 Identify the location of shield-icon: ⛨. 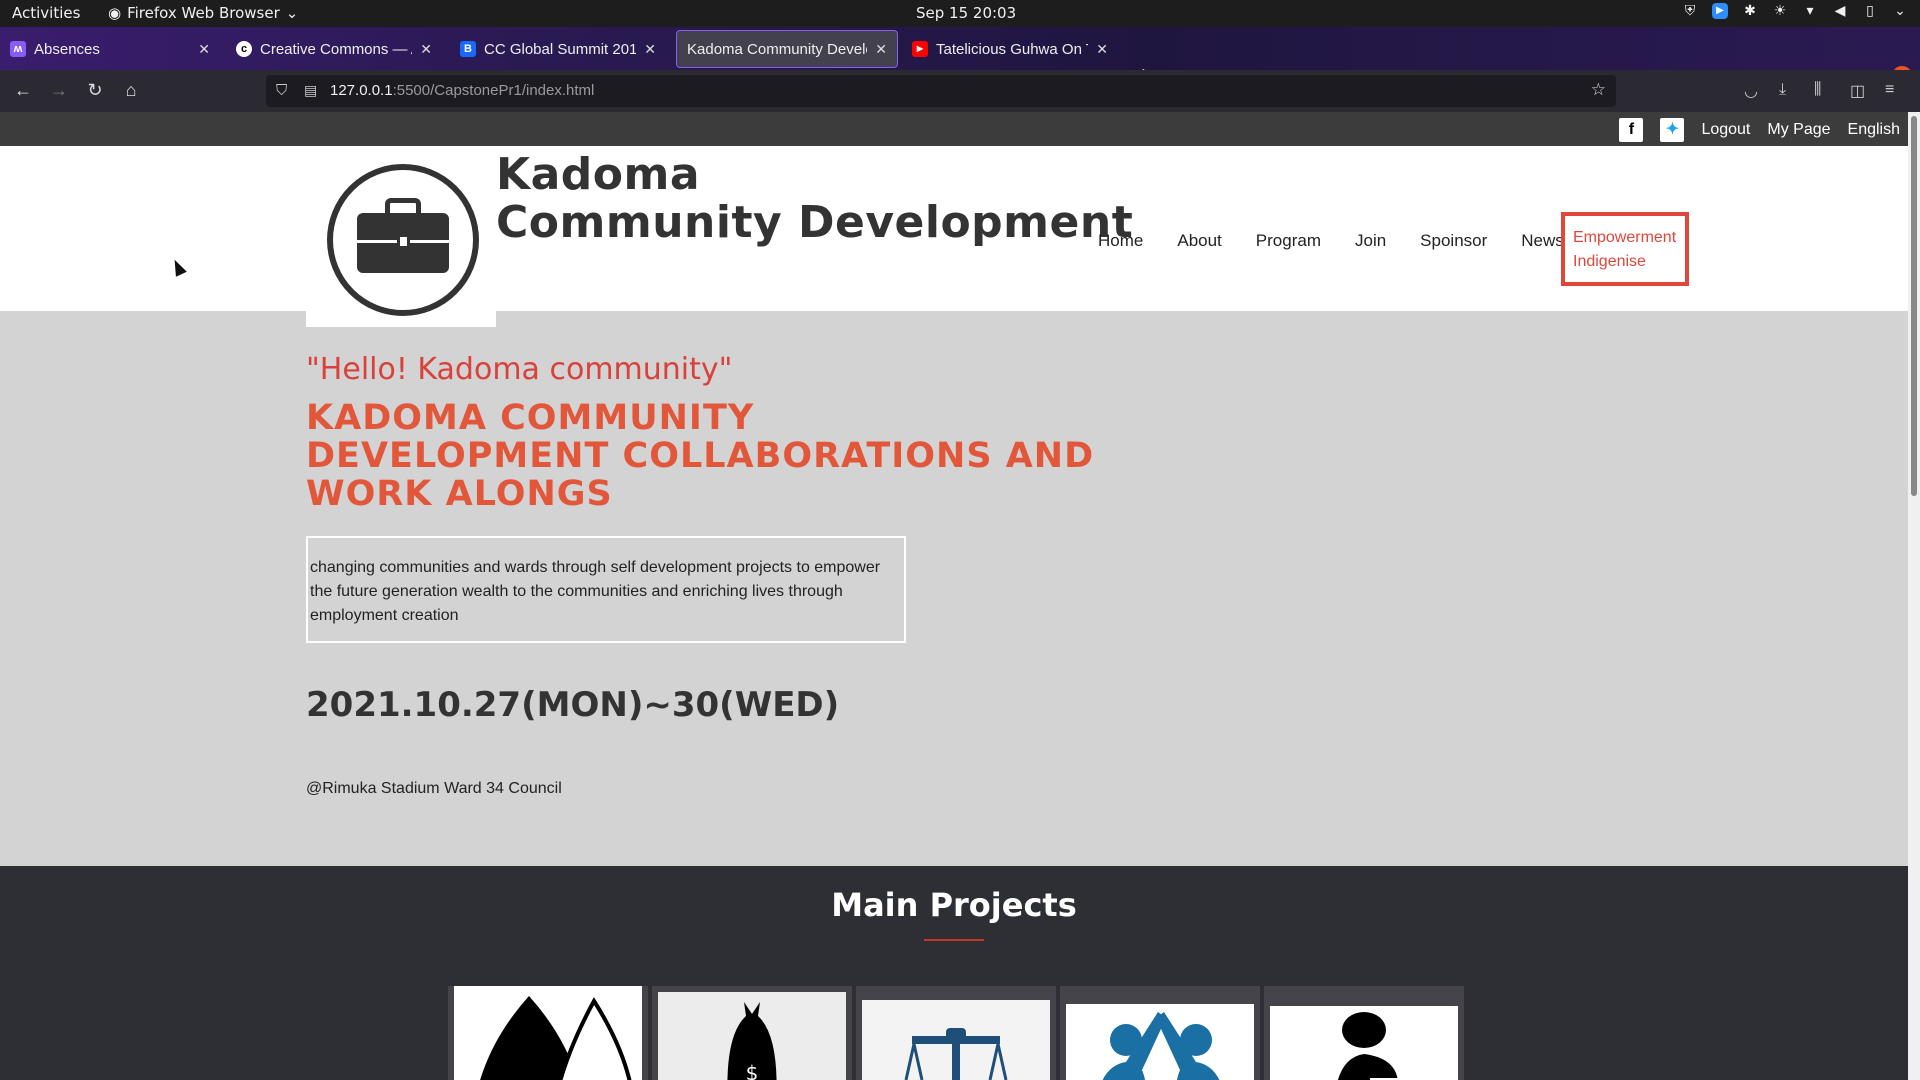
(1690, 11).